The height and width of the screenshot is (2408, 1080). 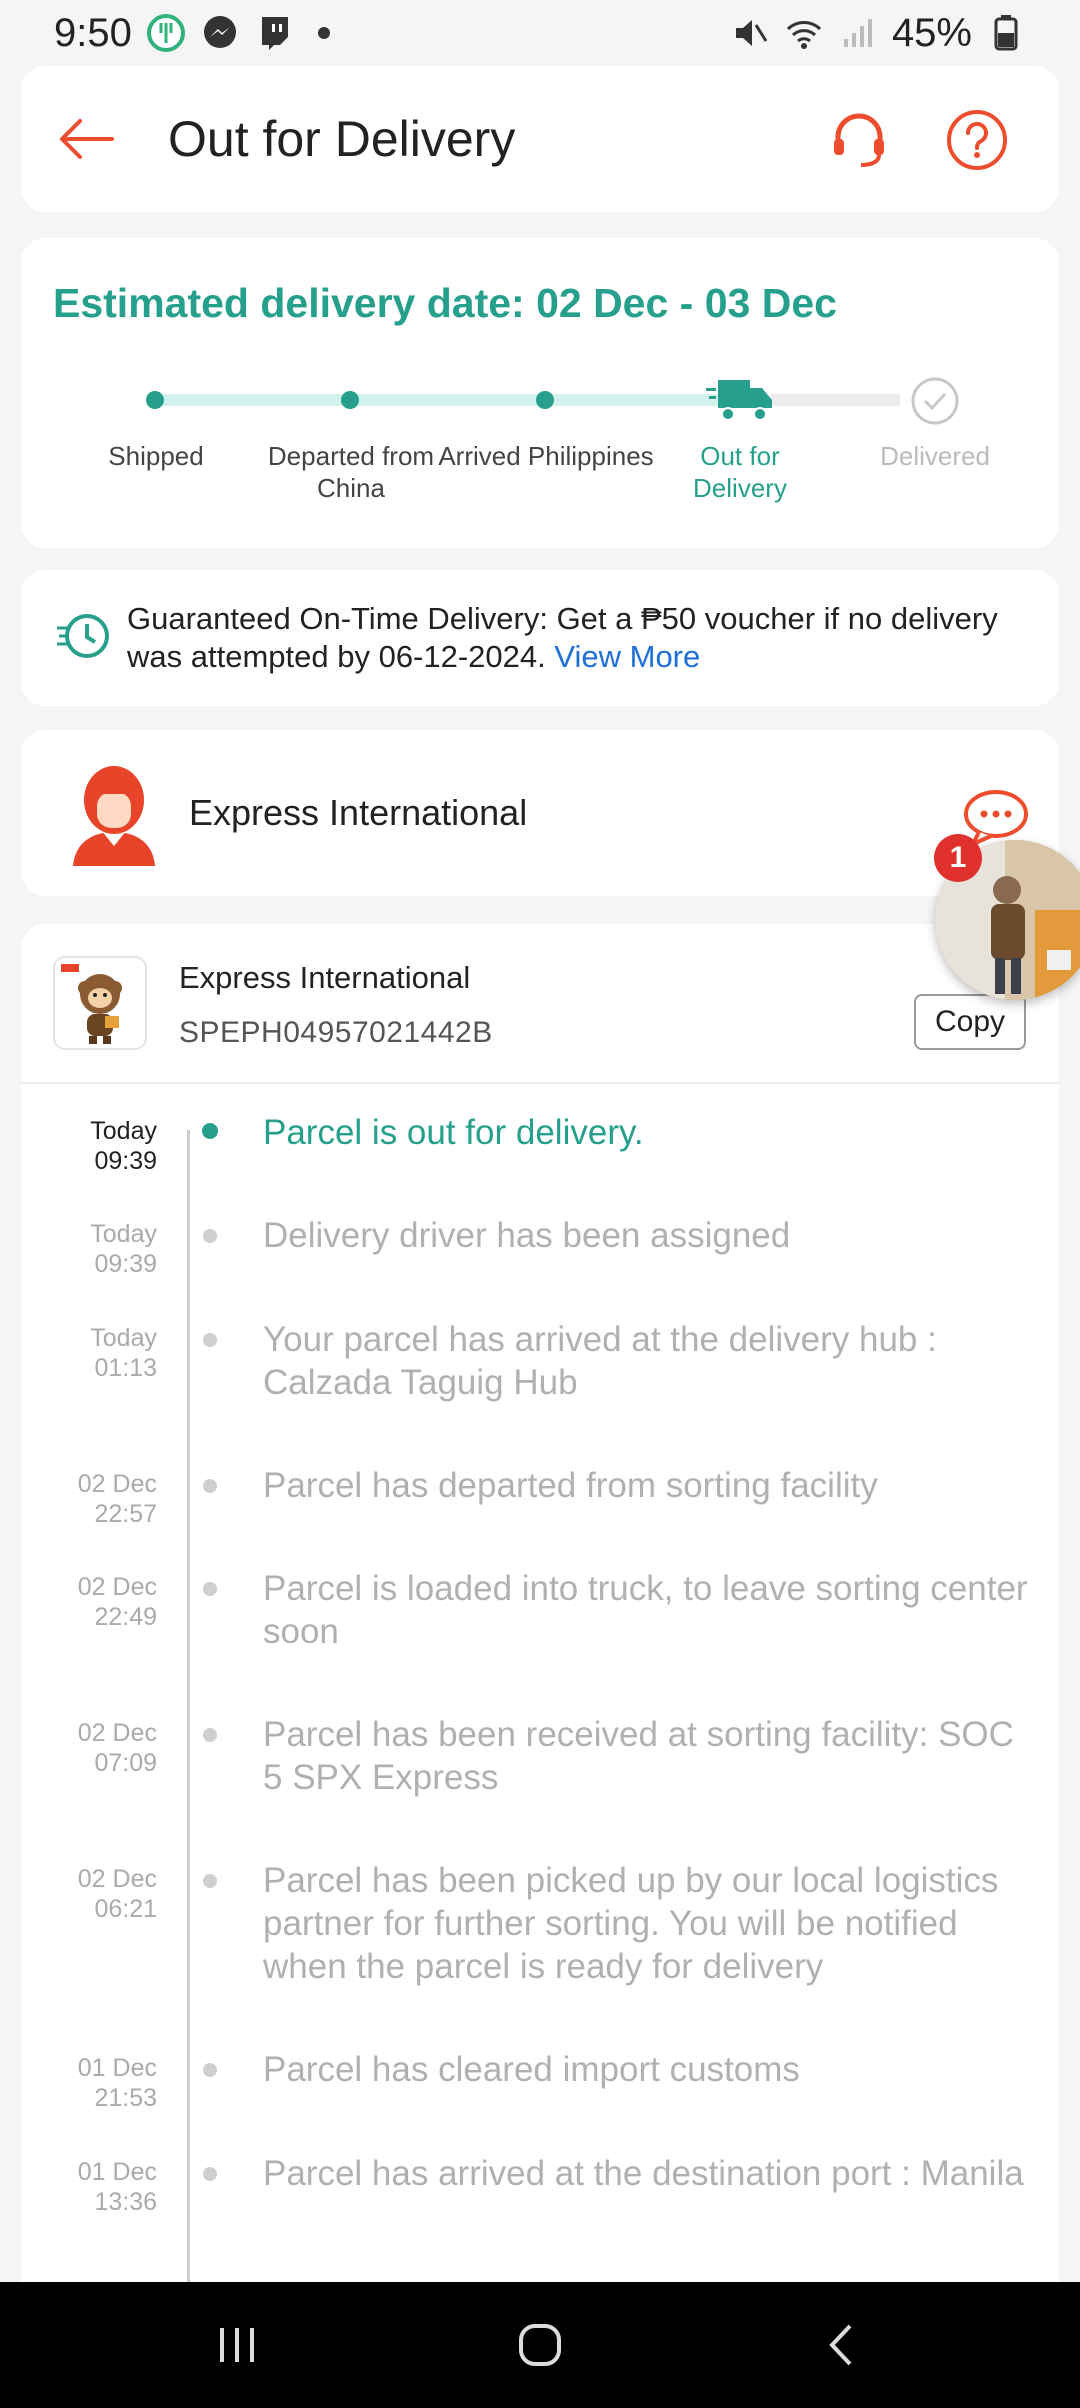 What do you see at coordinates (540, 1083) in the screenshot?
I see `divider` at bounding box center [540, 1083].